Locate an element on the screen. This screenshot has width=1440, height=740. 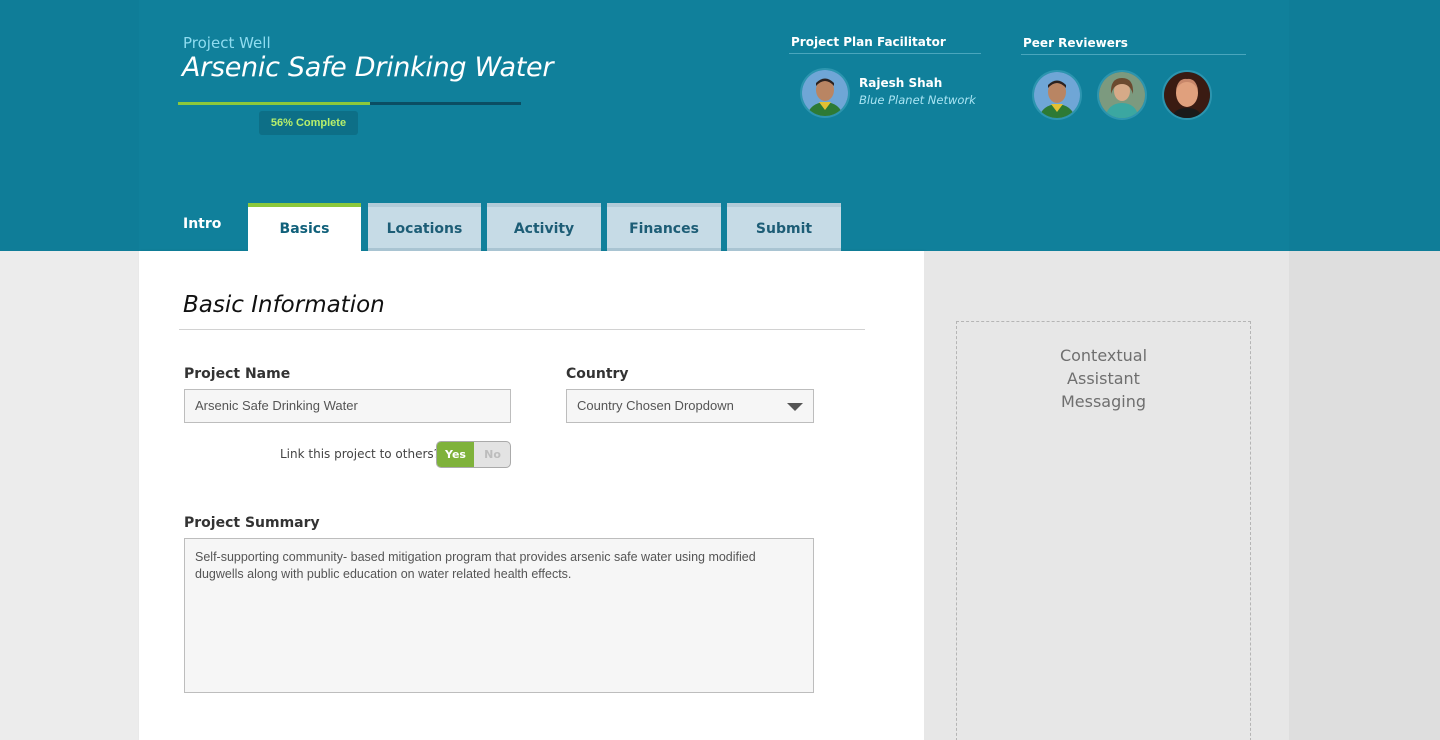
right-gutter is located at coordinates (1364, 495).